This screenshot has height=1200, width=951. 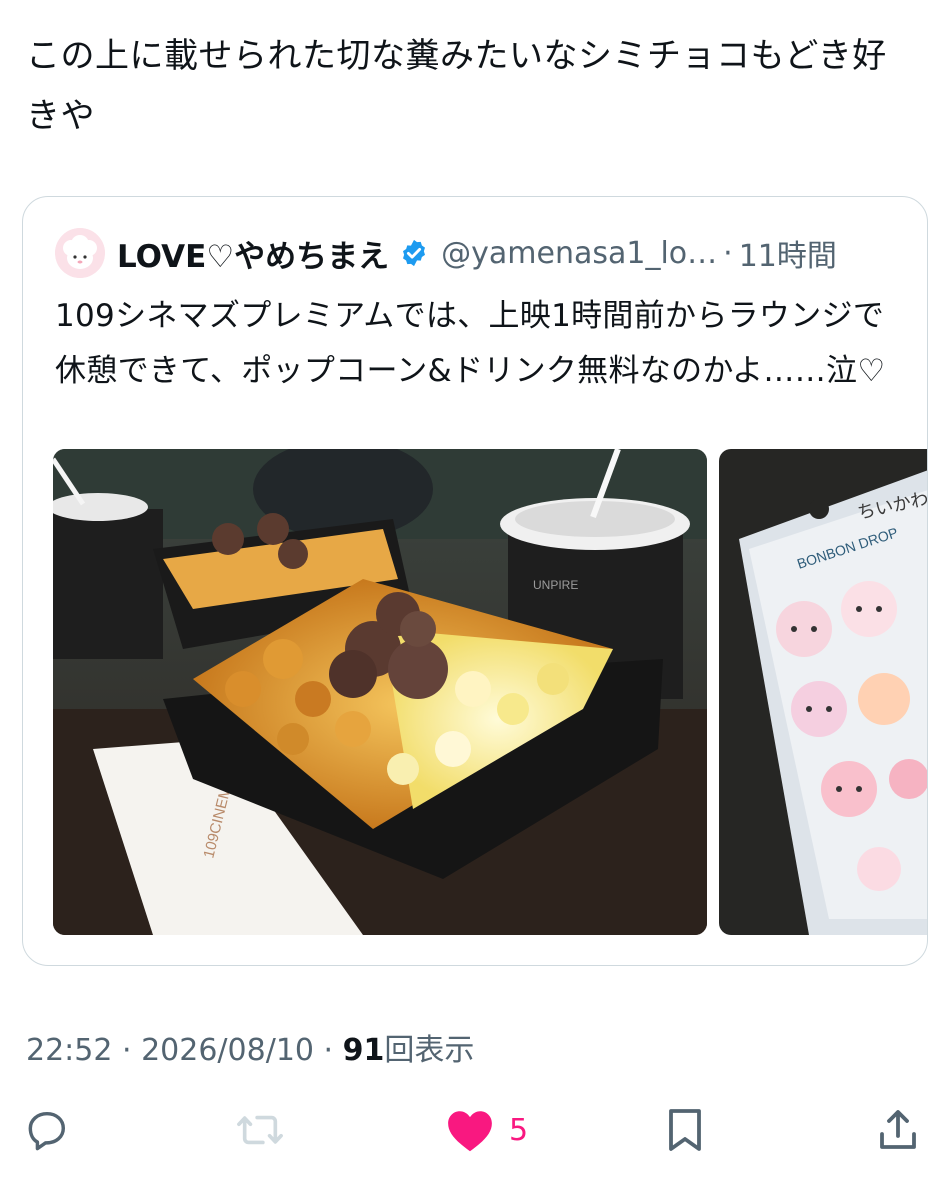 I want to click on like-button: 5, so click(x=486, y=1130).